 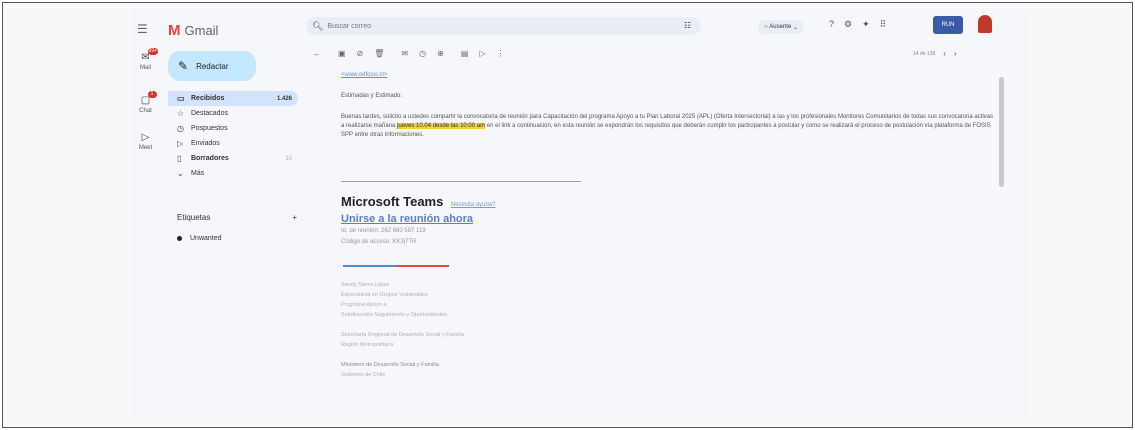 What do you see at coordinates (342, 53) in the screenshot?
I see `archive-icon: ▣` at bounding box center [342, 53].